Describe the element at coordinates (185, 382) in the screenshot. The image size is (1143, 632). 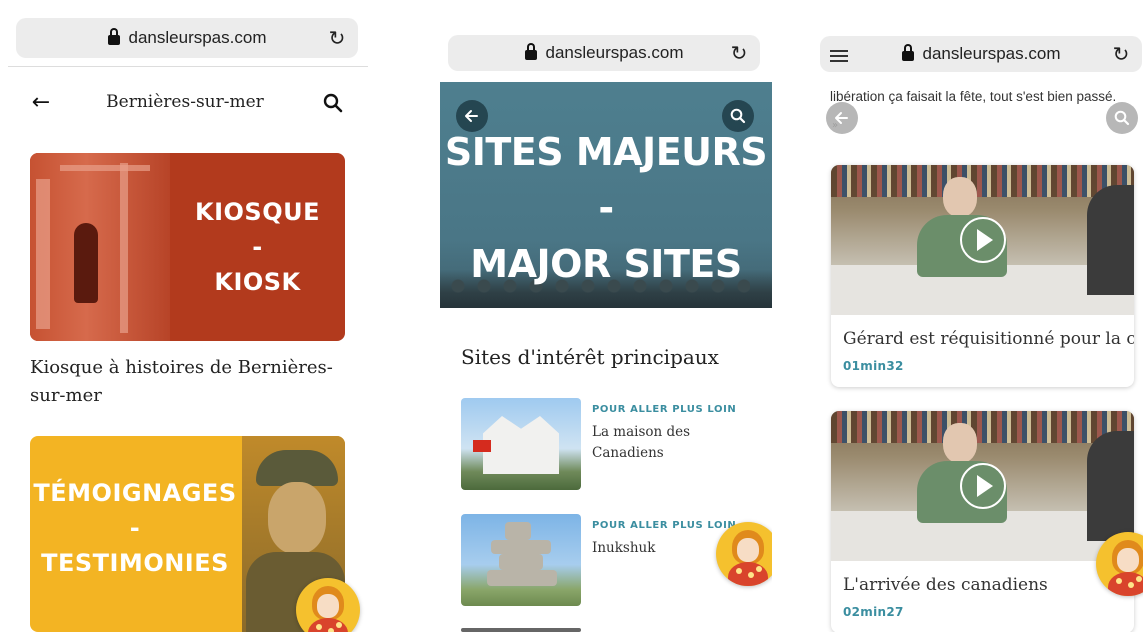
I see `kiosk-caption: Kiosque à histoires de Bernières-sur-mer` at that location.